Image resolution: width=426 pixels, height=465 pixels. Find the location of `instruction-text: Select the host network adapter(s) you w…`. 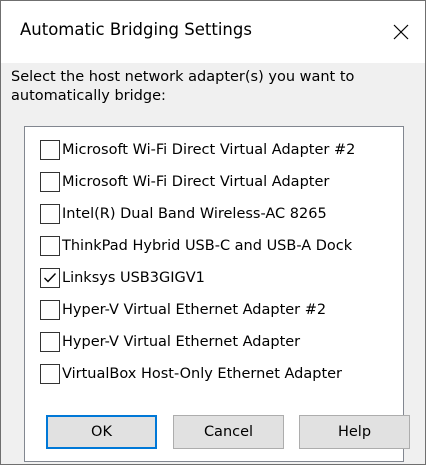

instruction-text: Select the host network adapter(s) you w… is located at coordinates (183, 86).